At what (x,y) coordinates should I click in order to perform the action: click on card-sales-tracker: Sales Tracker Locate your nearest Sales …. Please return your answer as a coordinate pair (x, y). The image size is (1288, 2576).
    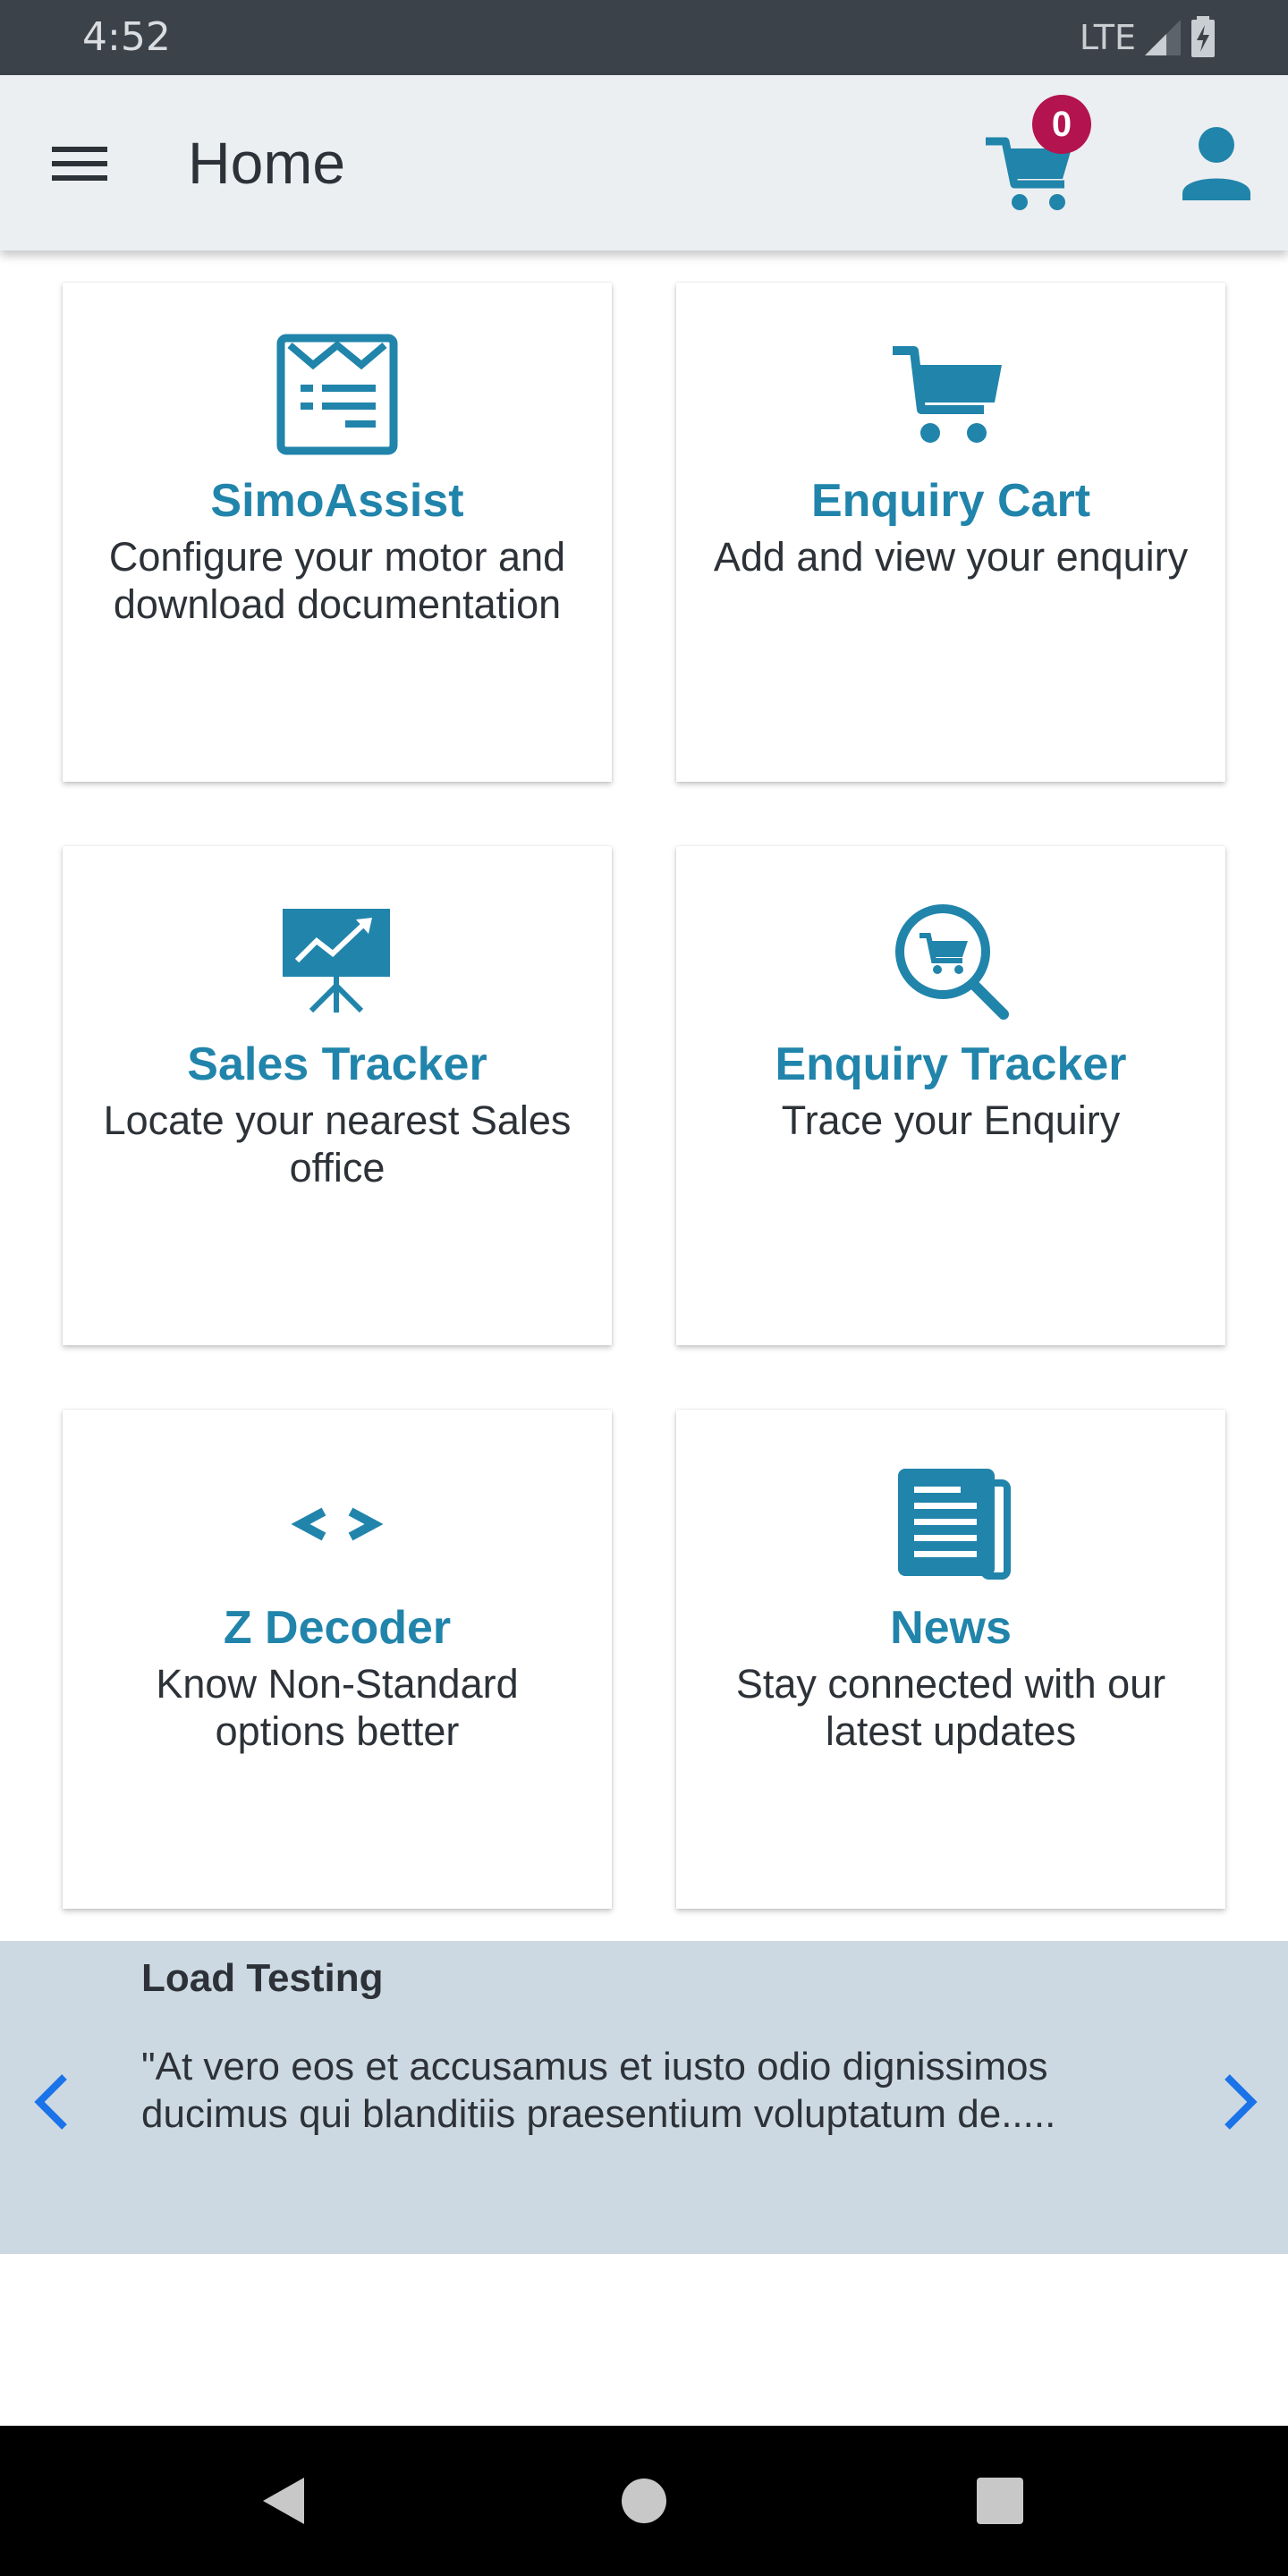
    Looking at the image, I should click on (337, 1095).